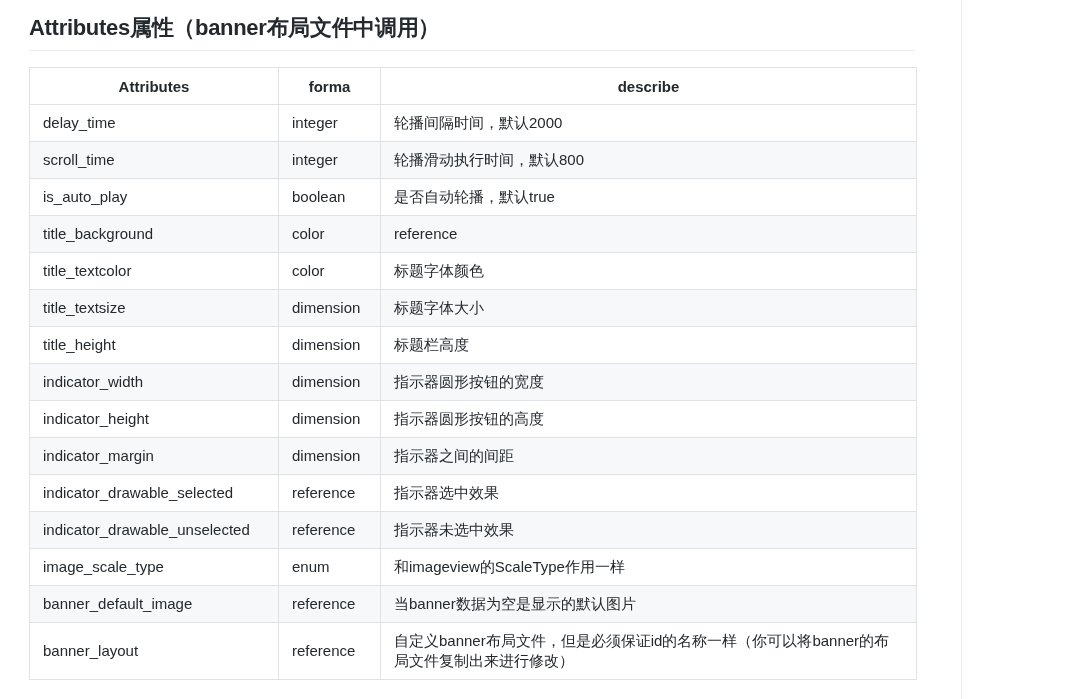 This screenshot has height=699, width=1080. What do you see at coordinates (154, 86) in the screenshot?
I see `column-header: Attributes` at bounding box center [154, 86].